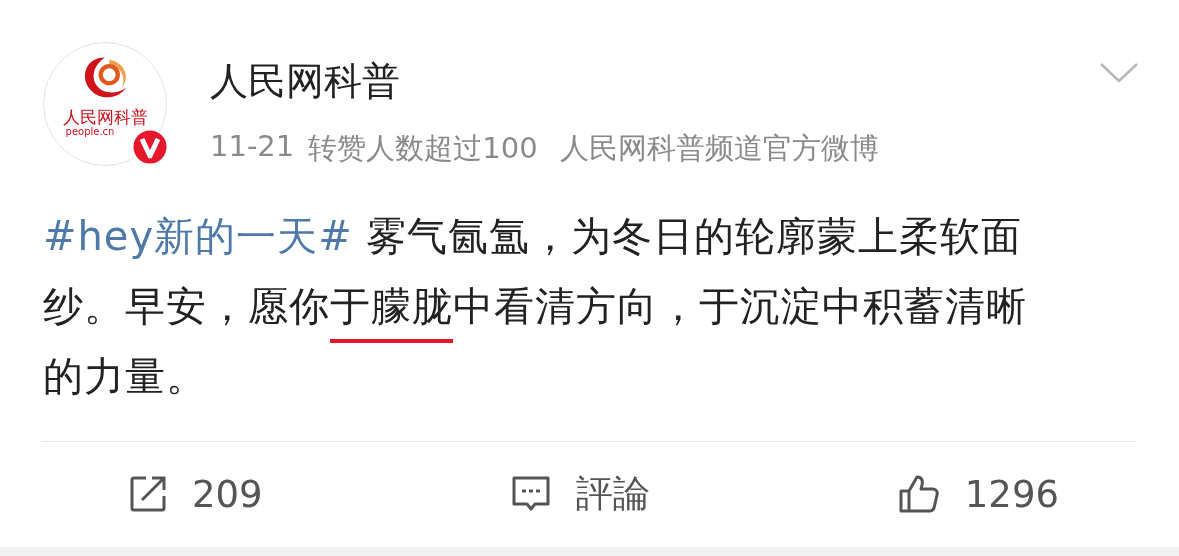 The image size is (1179, 556). I want to click on chevron-down-icon, so click(1119, 73).